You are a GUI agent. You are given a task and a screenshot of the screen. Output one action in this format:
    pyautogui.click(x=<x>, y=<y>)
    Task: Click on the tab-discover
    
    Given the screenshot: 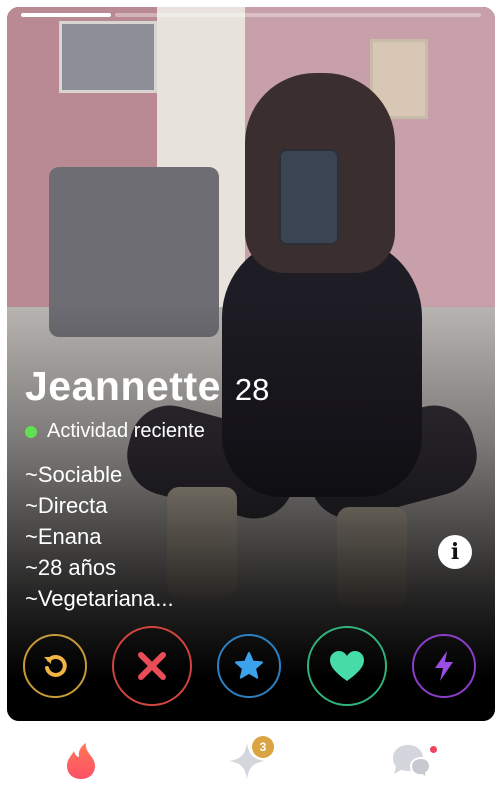 What is the action you would take?
    pyautogui.click(x=81, y=761)
    